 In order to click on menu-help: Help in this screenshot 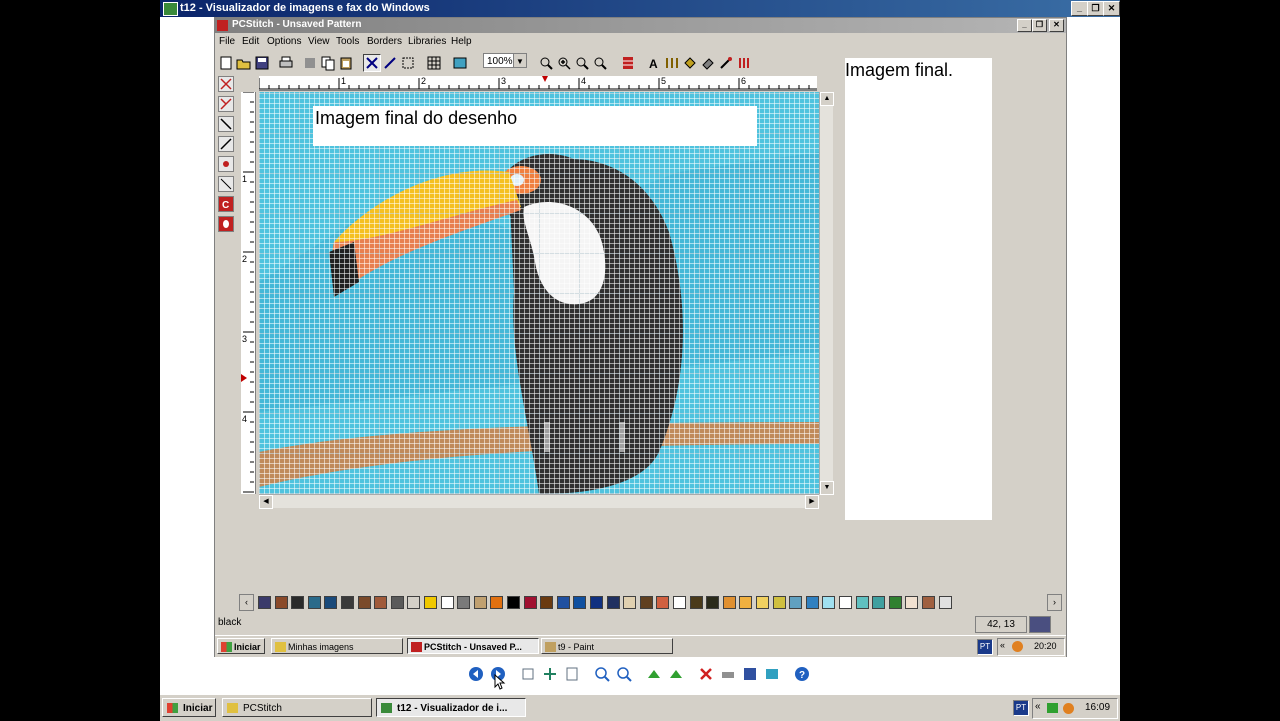, I will do `click(461, 41)`.